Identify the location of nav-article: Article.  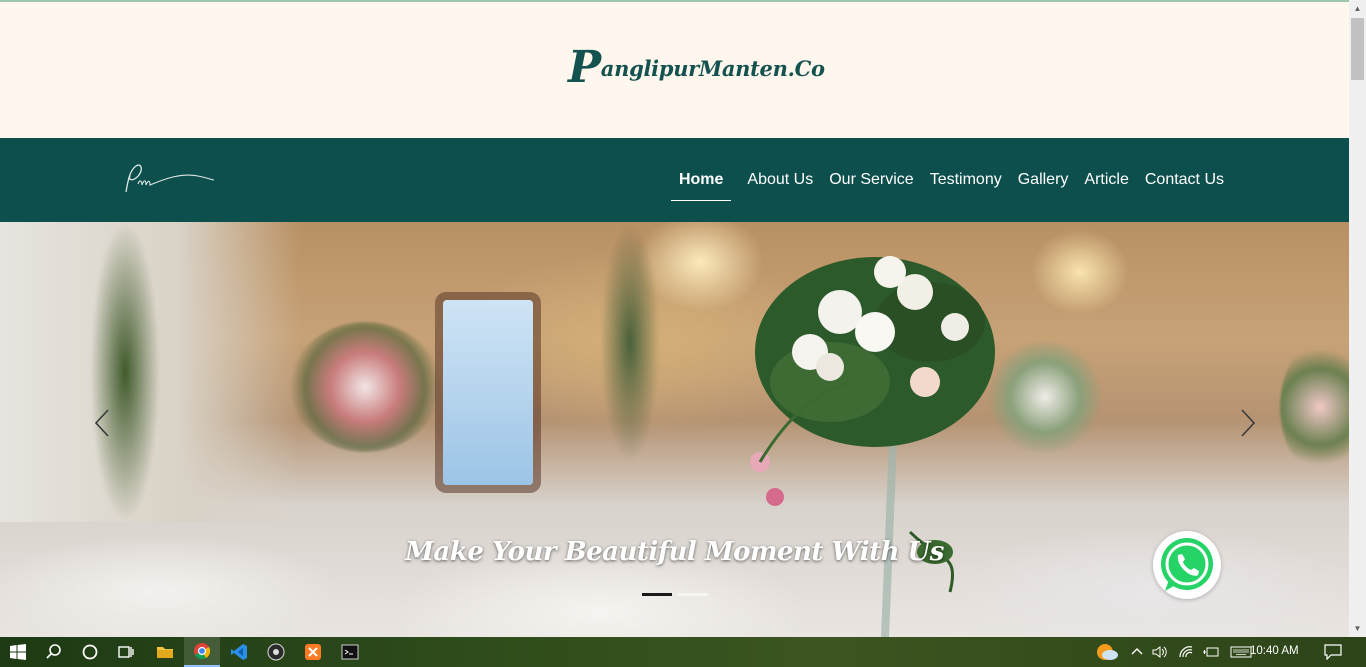
(1106, 180).